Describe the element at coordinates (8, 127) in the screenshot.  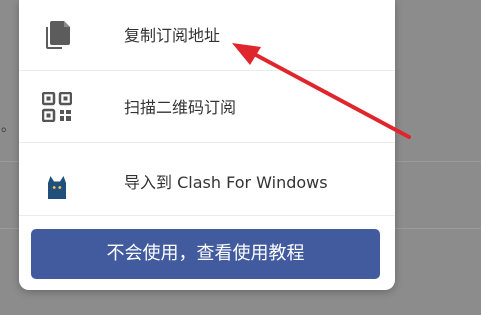
I see `background-text-fragment: 。` at that location.